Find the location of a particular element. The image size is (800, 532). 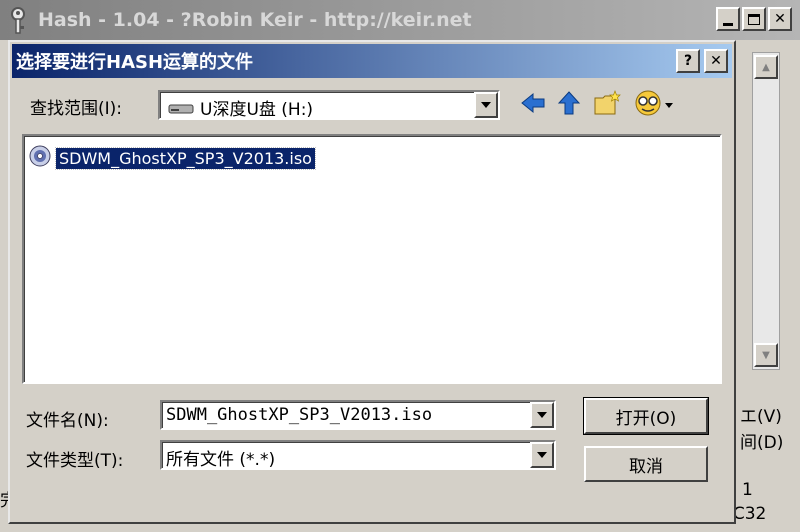

create-new-folder-button is located at coordinates (607, 105).